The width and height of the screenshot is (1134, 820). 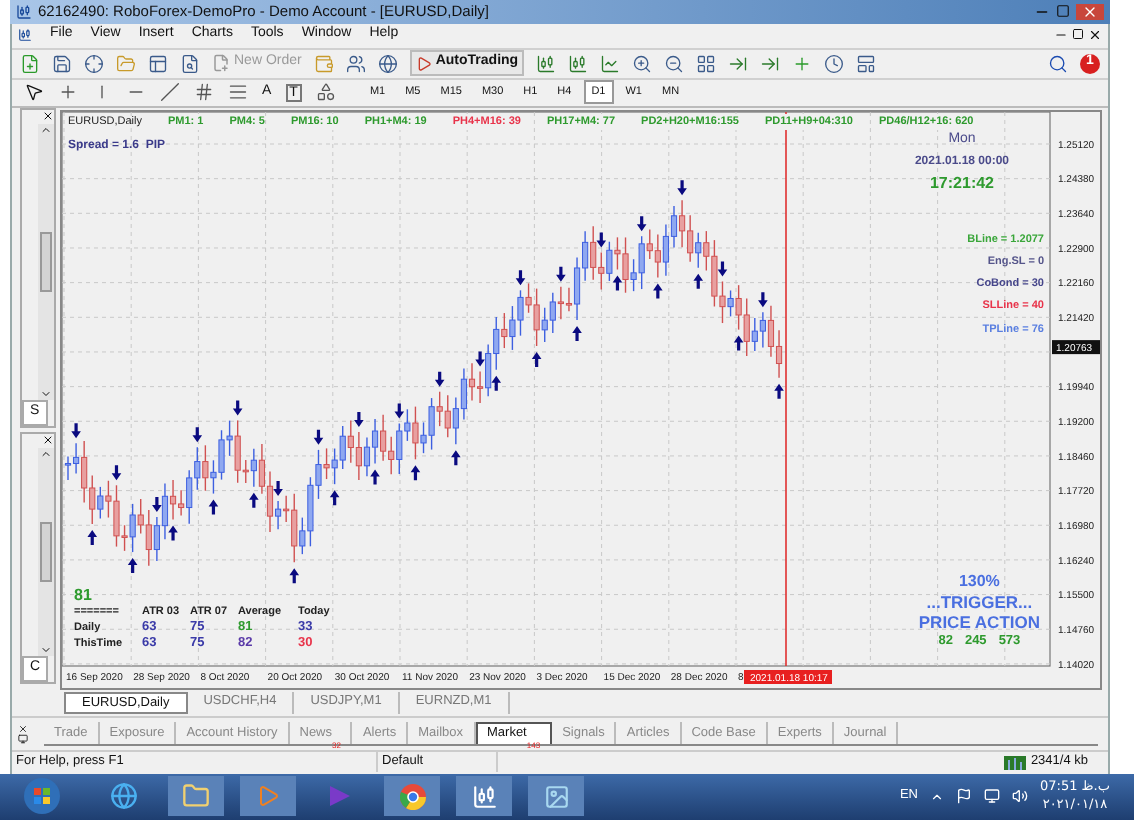 What do you see at coordinates (84, 595) in the screenshot?
I see `atr-total: 81` at bounding box center [84, 595].